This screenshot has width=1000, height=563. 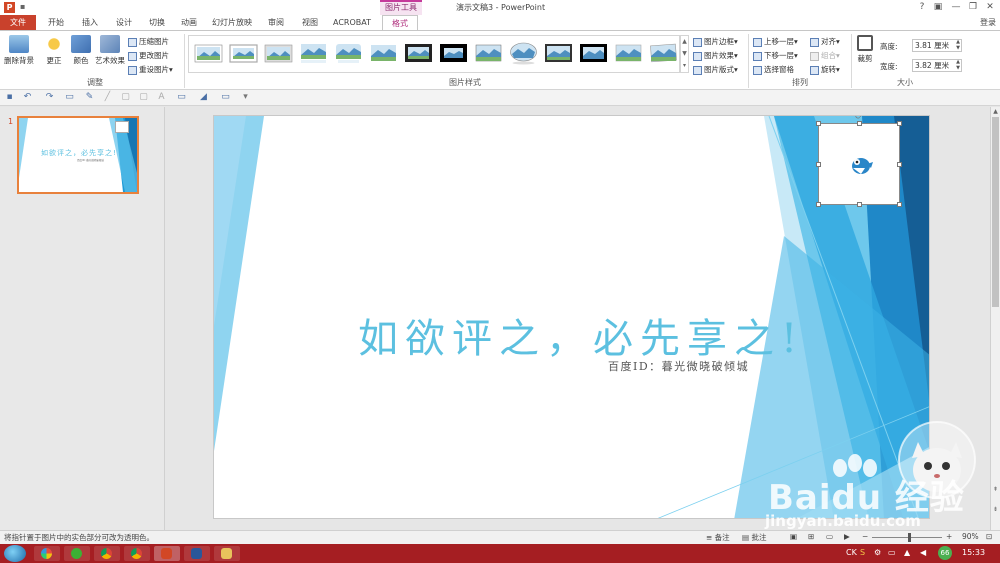 What do you see at coordinates (973, 552) in the screenshot?
I see `clock: 15:33` at bounding box center [973, 552].